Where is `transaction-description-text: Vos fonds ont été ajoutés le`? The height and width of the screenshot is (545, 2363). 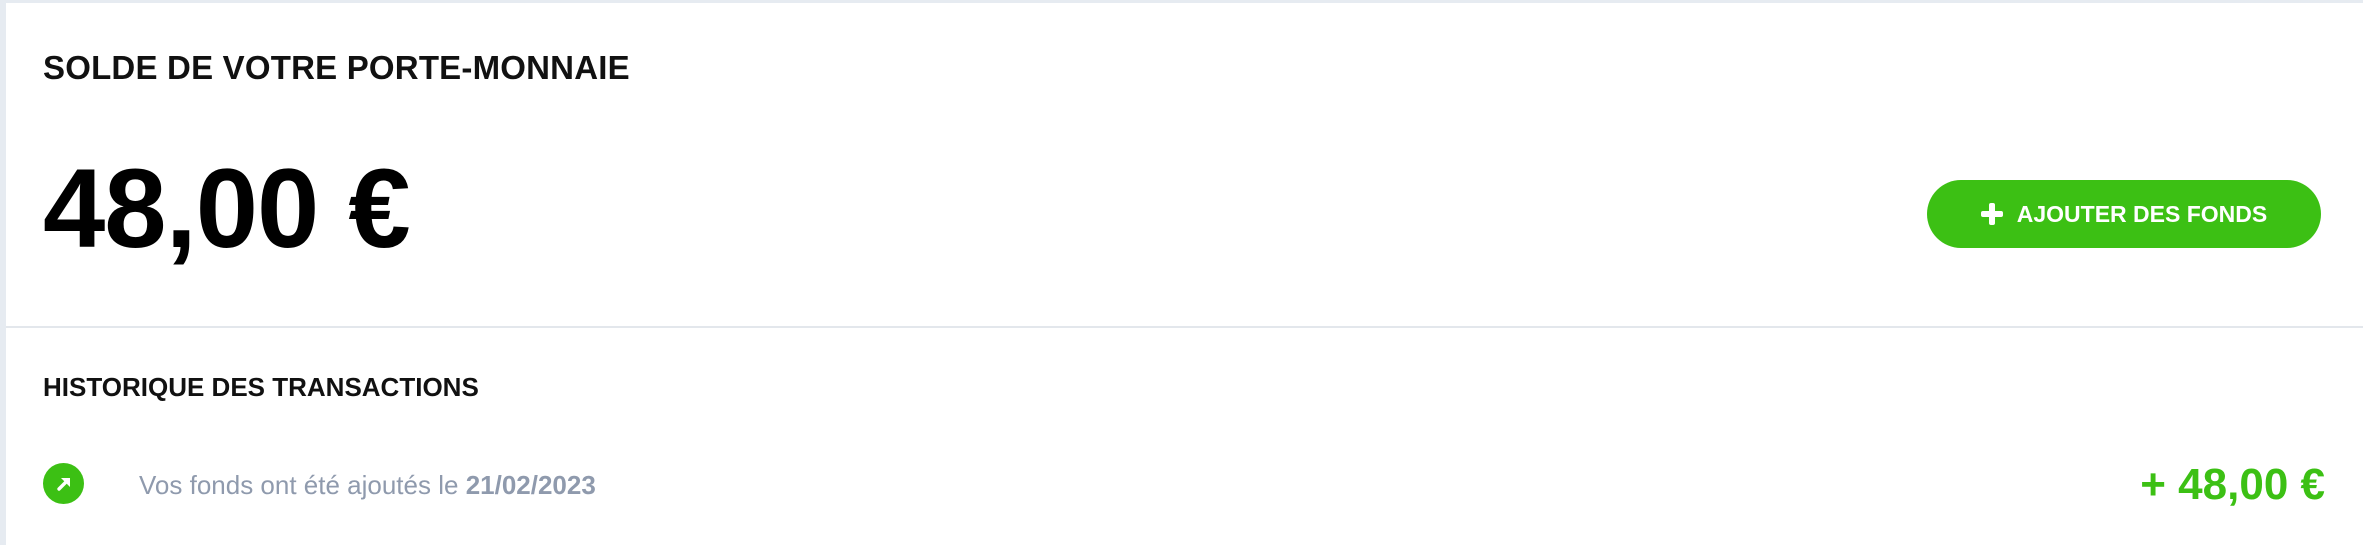 transaction-description-text: Vos fonds ont été ajoutés le is located at coordinates (302, 485).